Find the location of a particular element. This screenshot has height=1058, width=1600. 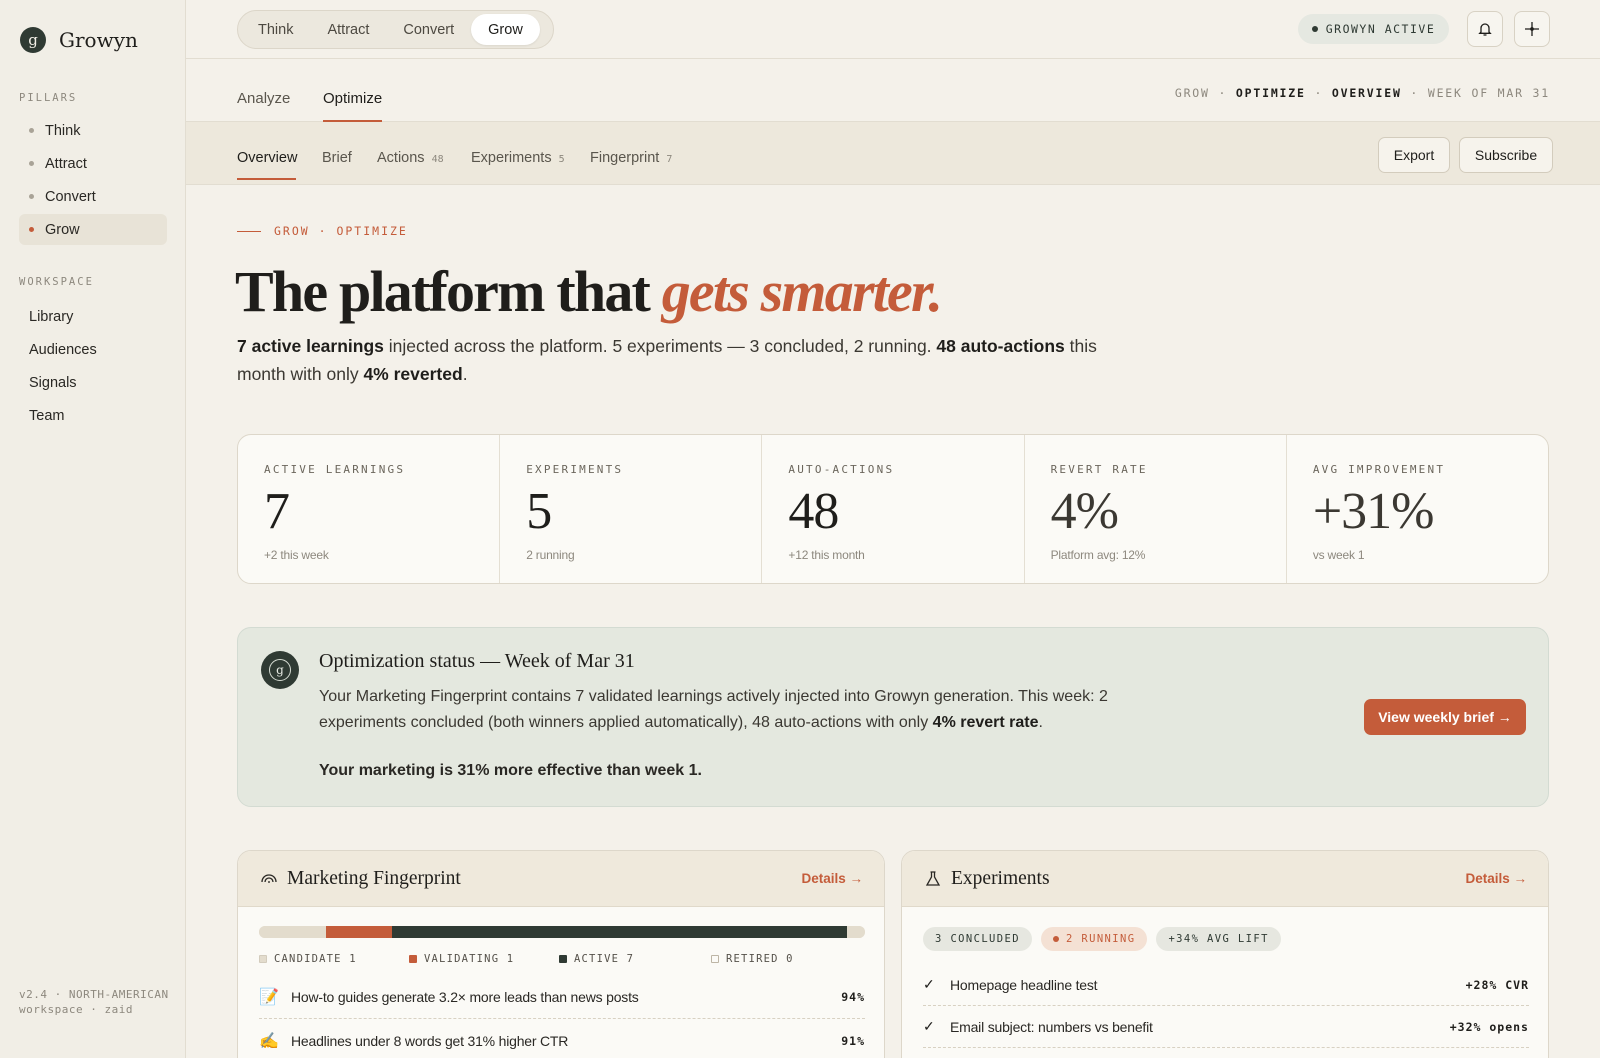

subscribe-button: Subscribe is located at coordinates (1506, 155).